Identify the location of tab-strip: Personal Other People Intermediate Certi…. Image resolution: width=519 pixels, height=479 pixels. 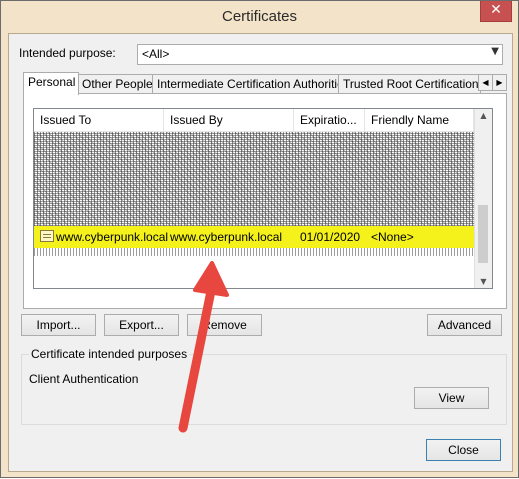
(265, 83).